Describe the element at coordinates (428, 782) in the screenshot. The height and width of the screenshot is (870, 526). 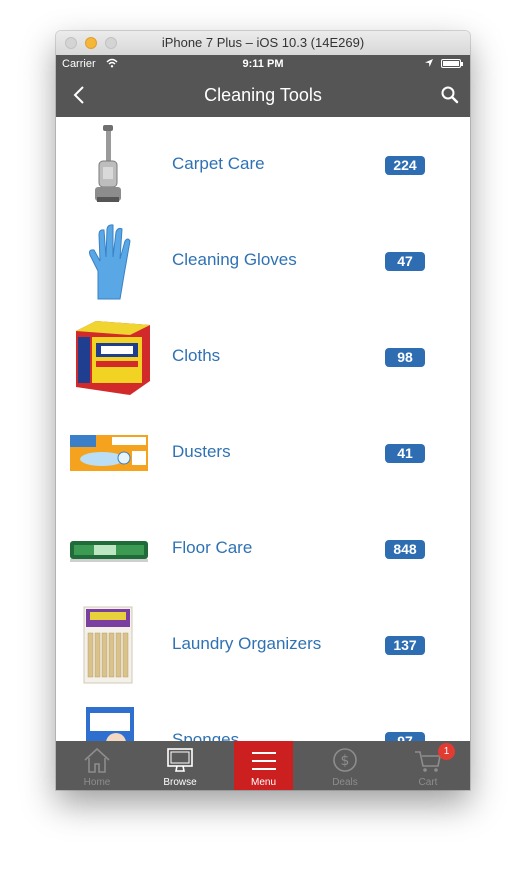
I see `tab-label: Cart` at that location.